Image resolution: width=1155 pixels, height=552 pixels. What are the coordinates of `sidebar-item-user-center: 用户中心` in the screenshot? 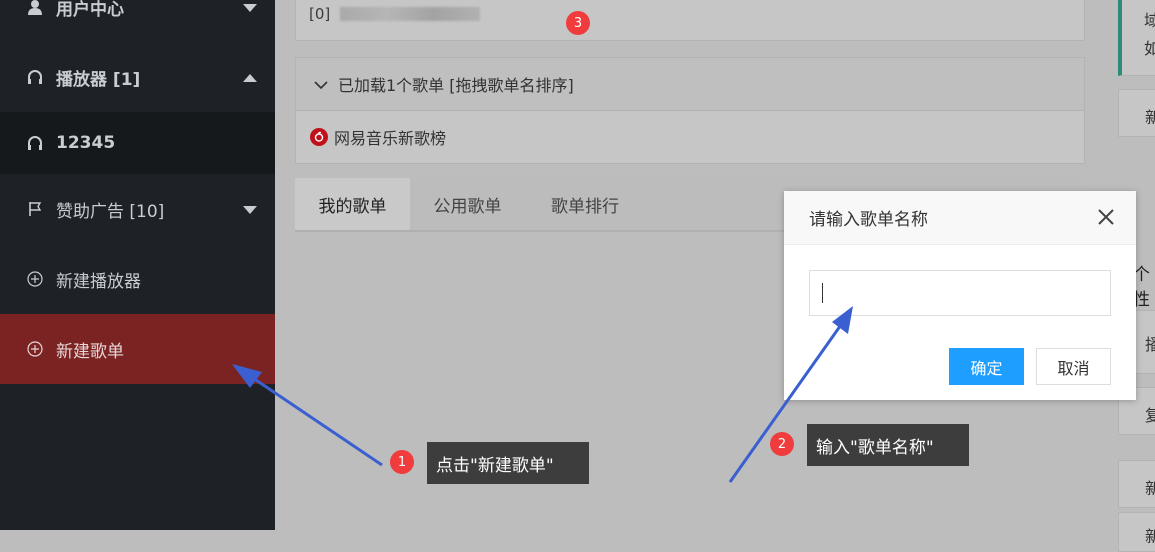 It's located at (137, 21).